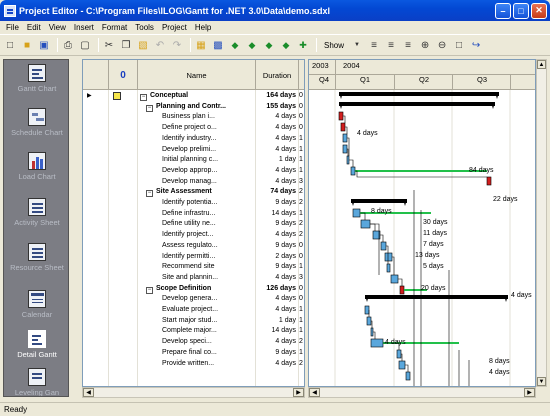  I want to click on menu-project: Project, so click(174, 27).